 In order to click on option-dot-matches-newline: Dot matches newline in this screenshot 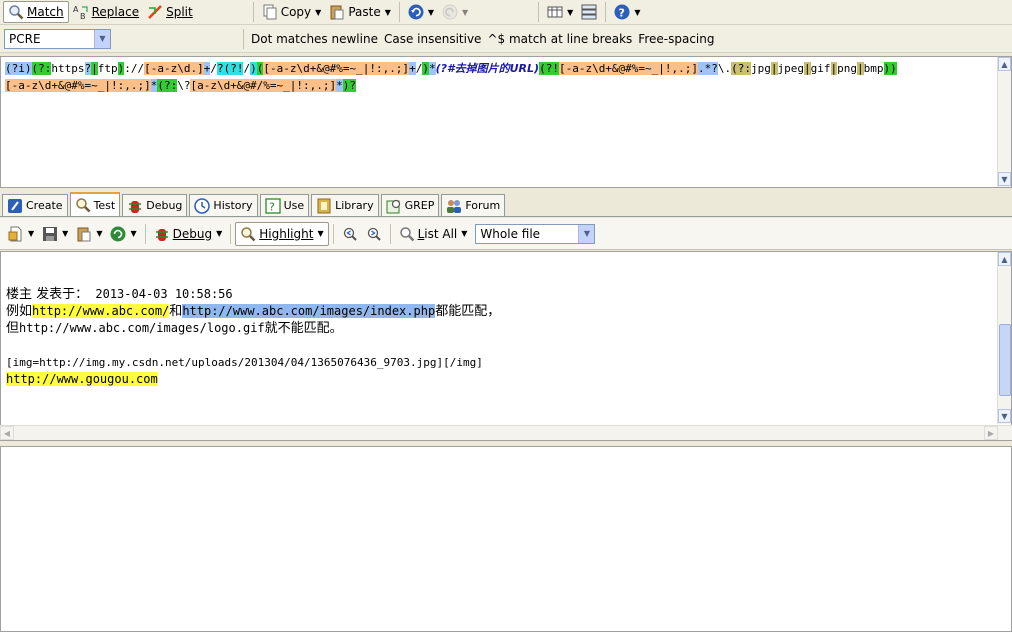, I will do `click(314, 39)`.